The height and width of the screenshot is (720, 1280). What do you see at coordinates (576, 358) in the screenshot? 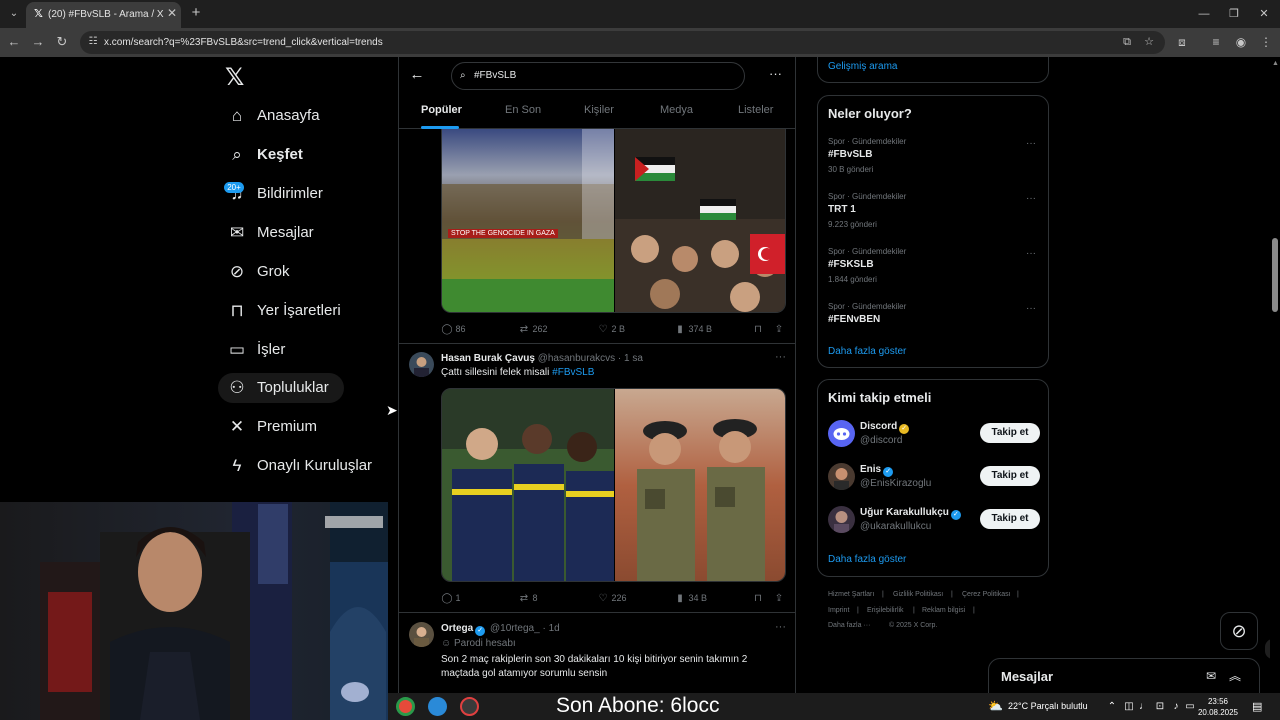
I see `tweet-author-handle: @hasanburakcvs` at bounding box center [576, 358].